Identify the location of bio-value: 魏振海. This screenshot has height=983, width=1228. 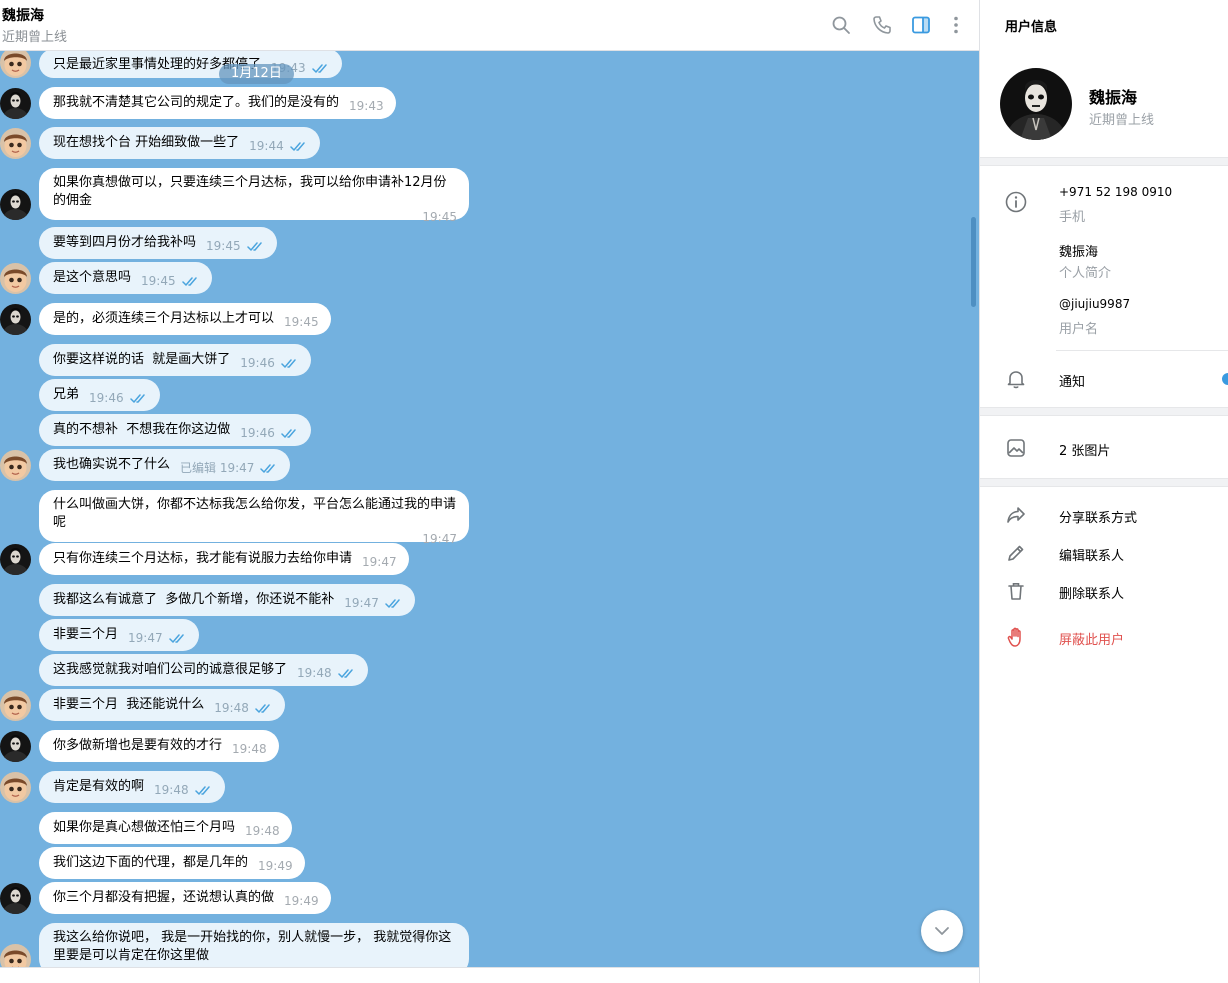
(1078, 250).